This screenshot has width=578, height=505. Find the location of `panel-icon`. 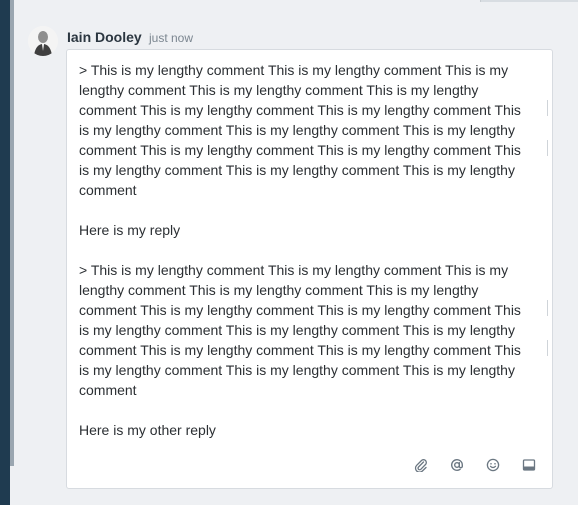

panel-icon is located at coordinates (529, 465).